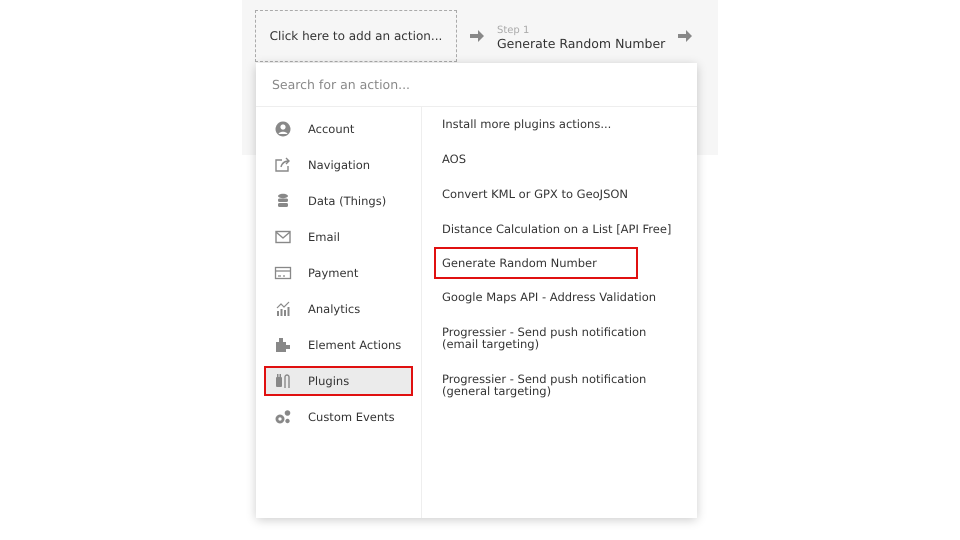 Image resolution: width=960 pixels, height=540 pixels. What do you see at coordinates (338, 417) in the screenshot?
I see `category-item: Custom Events` at bounding box center [338, 417].